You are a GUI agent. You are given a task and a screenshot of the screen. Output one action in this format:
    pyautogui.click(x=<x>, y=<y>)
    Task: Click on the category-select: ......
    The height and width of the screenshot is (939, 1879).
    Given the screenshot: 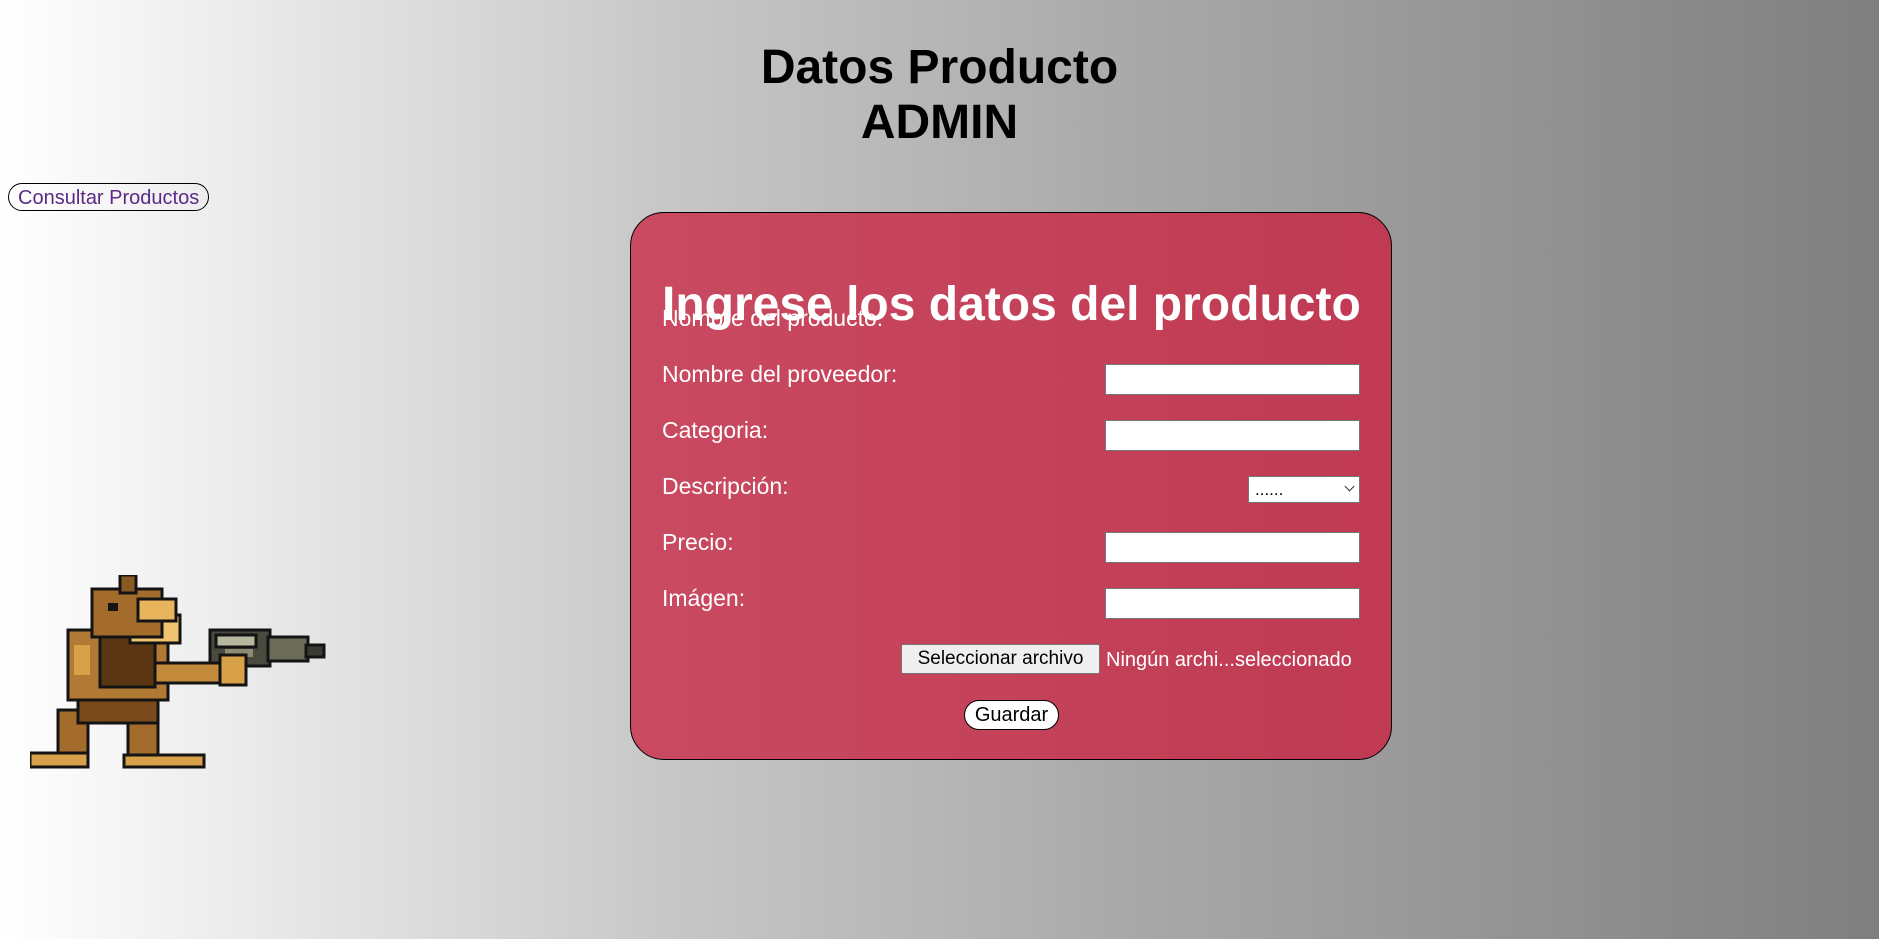 What is the action you would take?
    pyautogui.click(x=1304, y=489)
    